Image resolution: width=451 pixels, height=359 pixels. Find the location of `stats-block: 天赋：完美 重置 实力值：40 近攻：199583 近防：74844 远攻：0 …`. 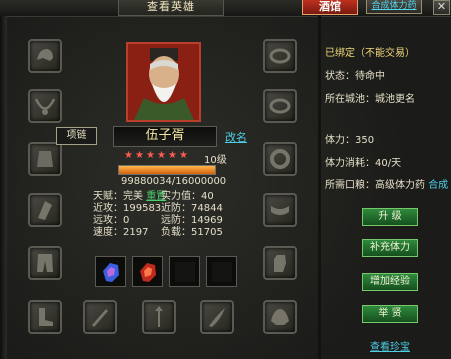

stats-block: 天赋：完美 重置 实力值：40 近攻：199583 近防：74844 远攻：0 … is located at coordinates (183, 215).